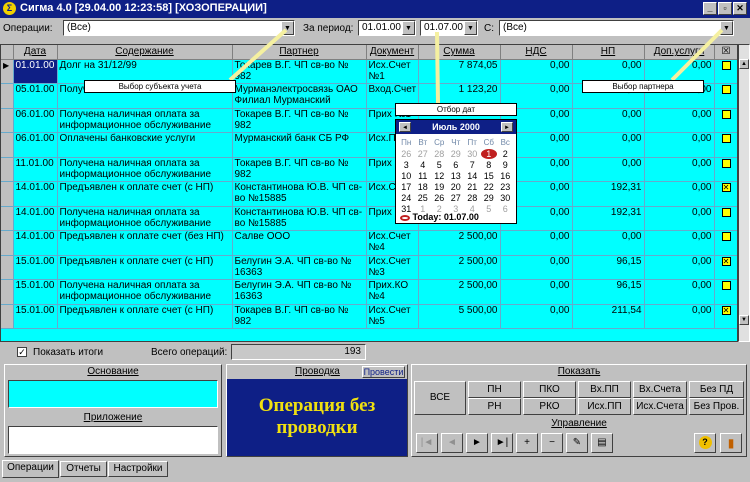  I want to click on show-filter-button: РН, so click(494, 406).